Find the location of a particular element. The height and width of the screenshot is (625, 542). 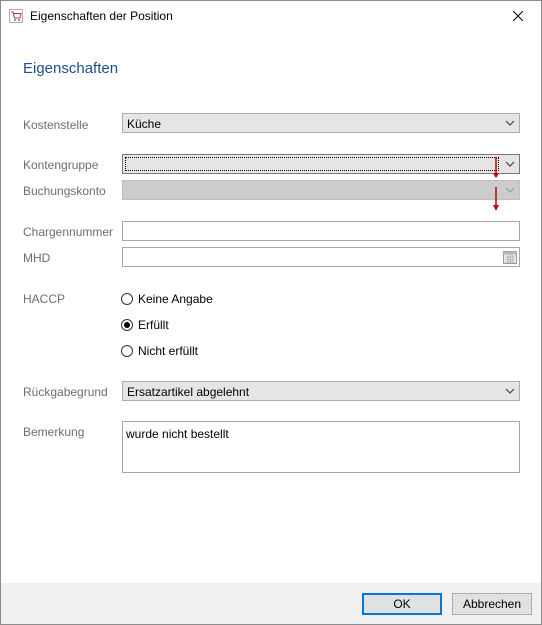

ok-button: OK is located at coordinates (402, 604).